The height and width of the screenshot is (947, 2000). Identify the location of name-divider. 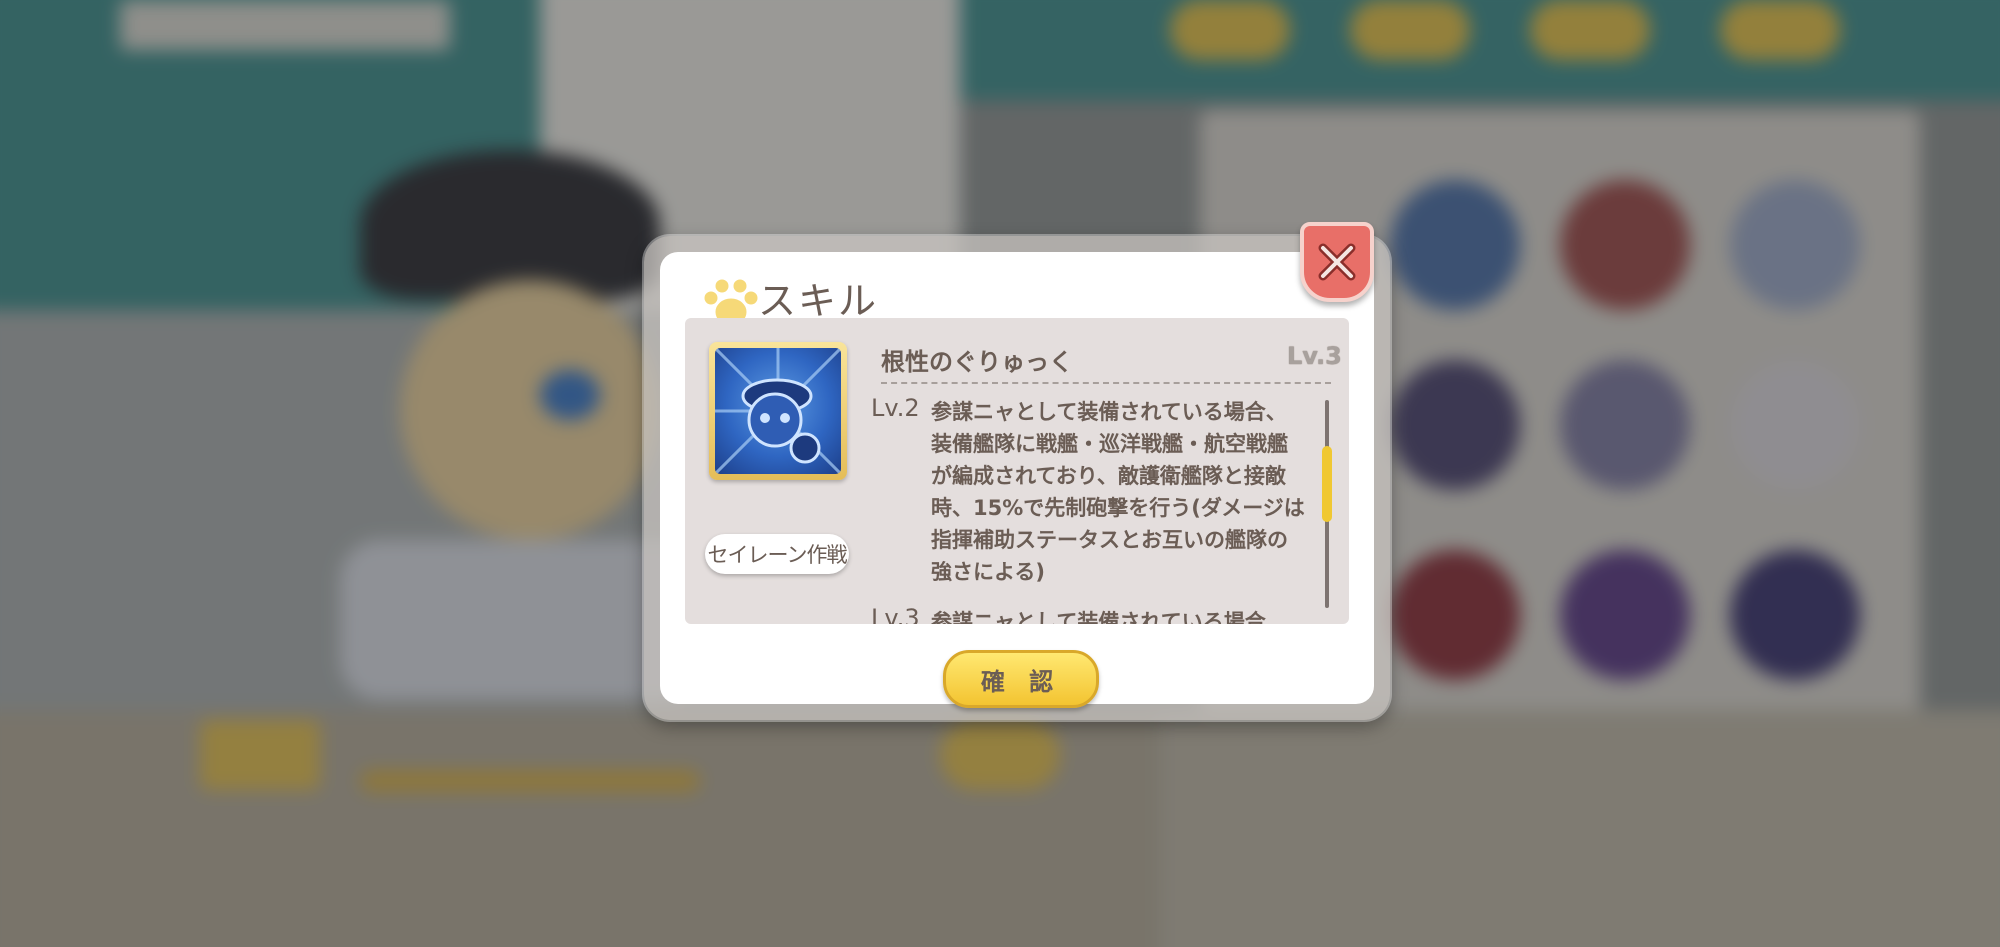
(1106, 383).